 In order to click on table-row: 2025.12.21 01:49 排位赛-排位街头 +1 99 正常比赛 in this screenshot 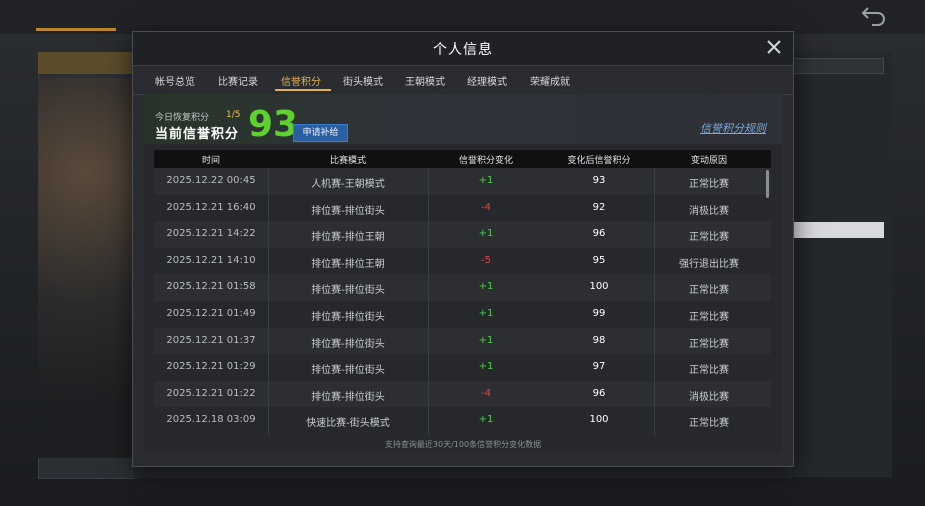, I will do `click(462, 314)`.